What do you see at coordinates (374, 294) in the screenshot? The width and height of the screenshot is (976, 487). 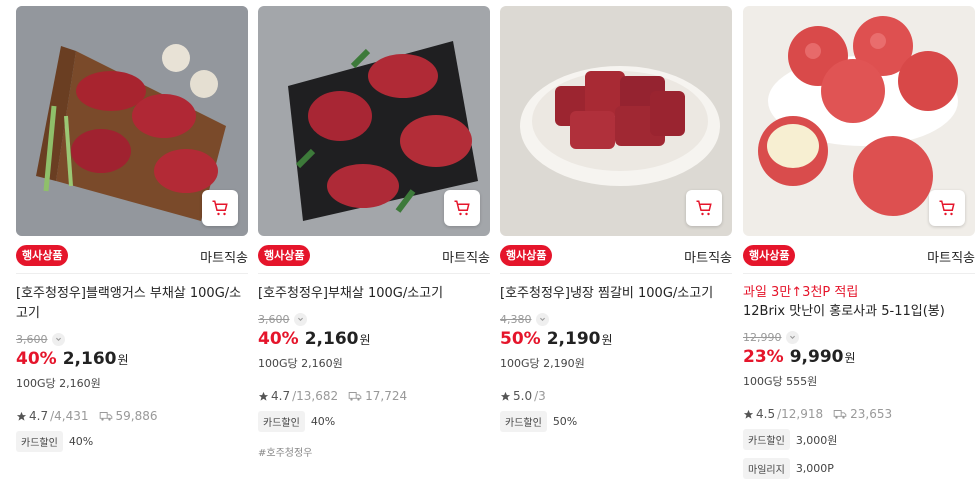 I see `product-title: [호주청정우]부채살 100G/소고기` at bounding box center [374, 294].